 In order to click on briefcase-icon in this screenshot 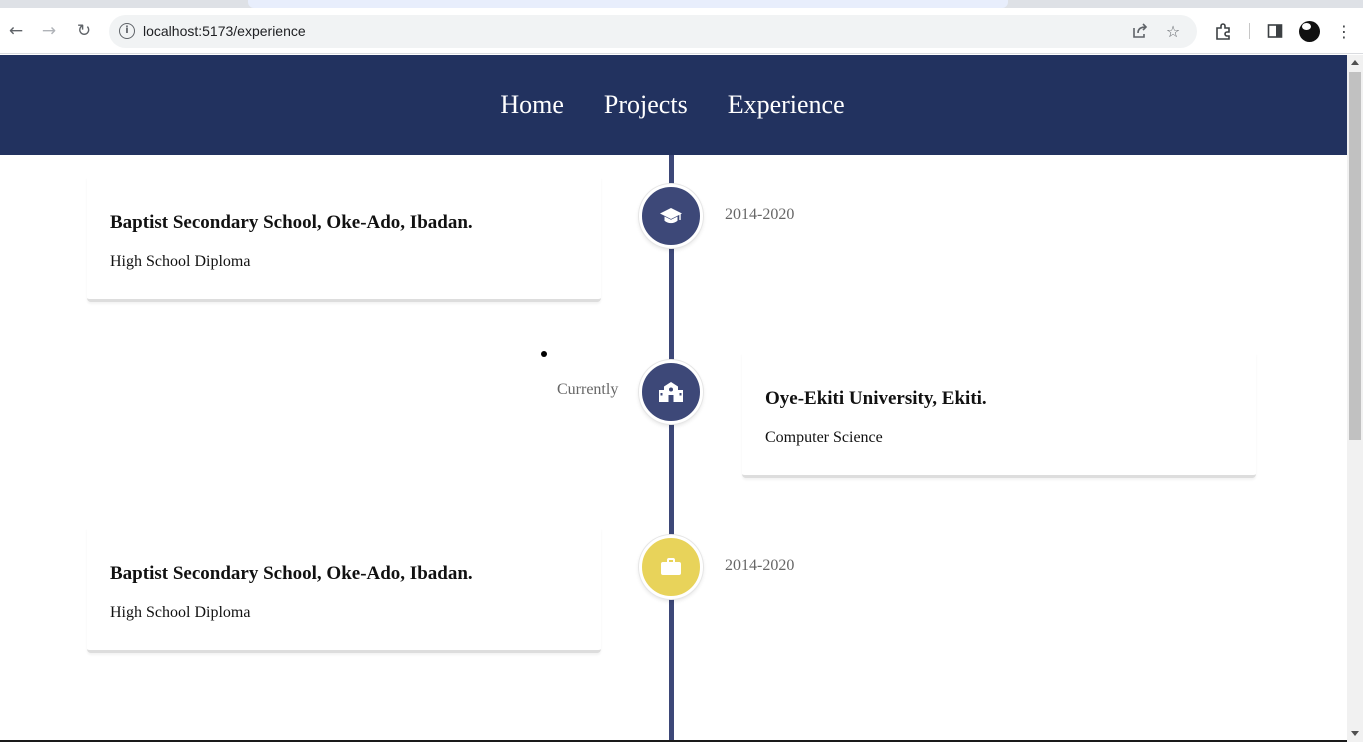, I will do `click(671, 567)`.